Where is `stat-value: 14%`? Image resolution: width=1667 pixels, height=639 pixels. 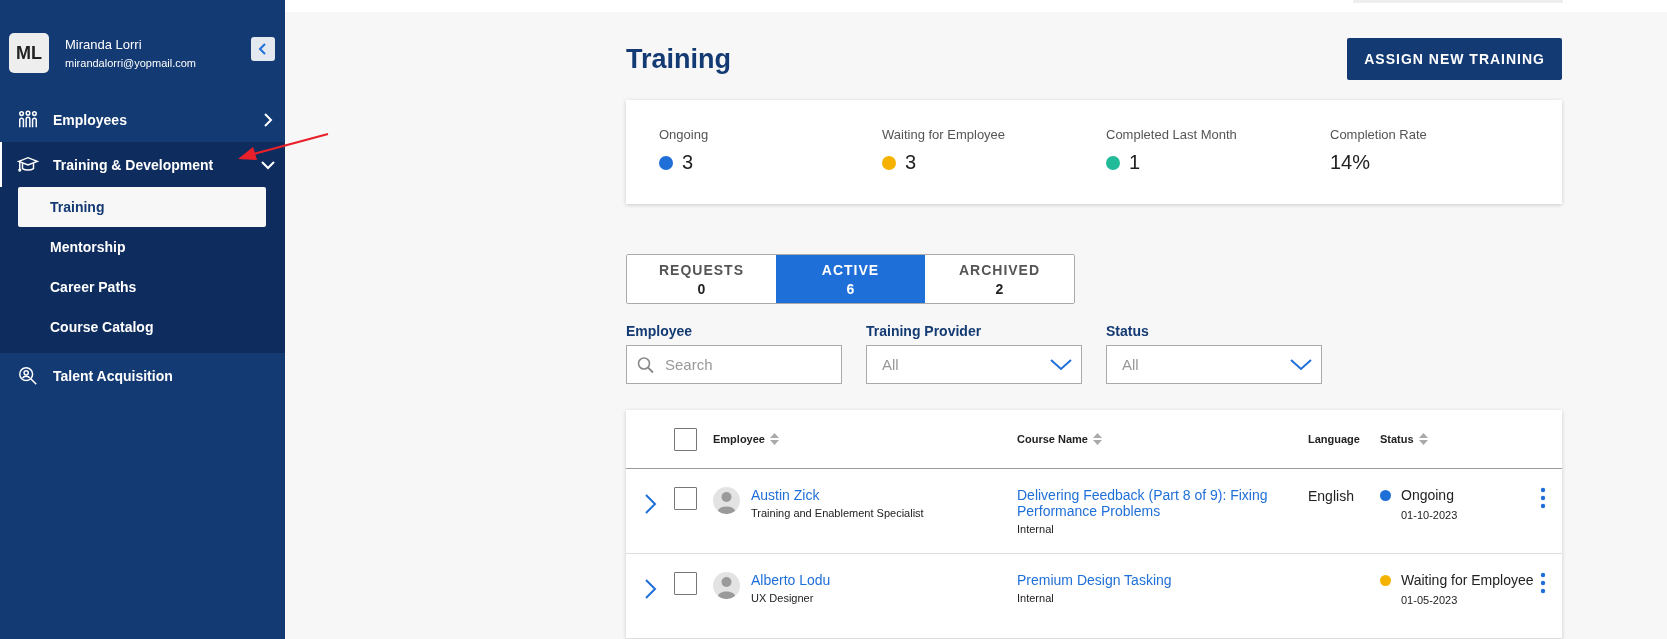 stat-value: 14% is located at coordinates (1350, 162).